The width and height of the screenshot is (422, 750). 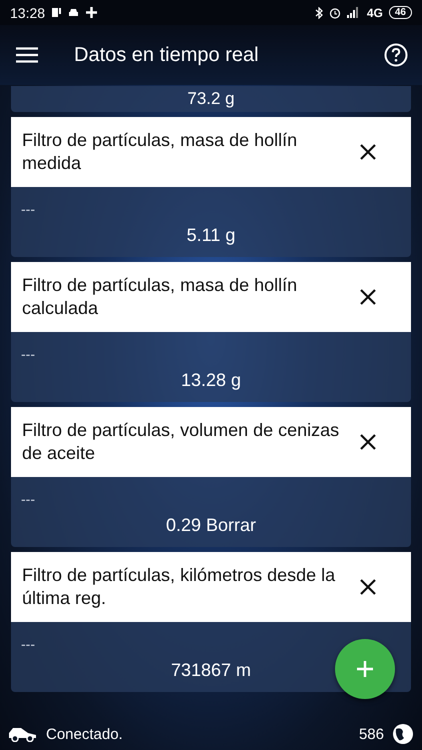 I want to click on sensor-value: 5.11 g, so click(x=211, y=235).